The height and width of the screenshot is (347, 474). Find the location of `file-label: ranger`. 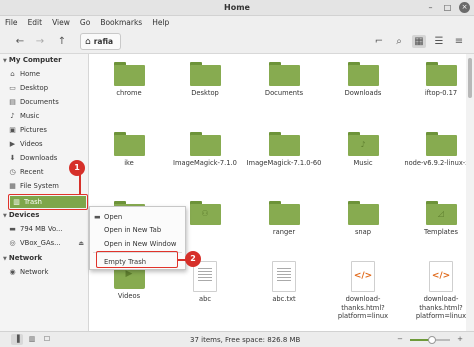

file-label: ranger is located at coordinates (284, 232).